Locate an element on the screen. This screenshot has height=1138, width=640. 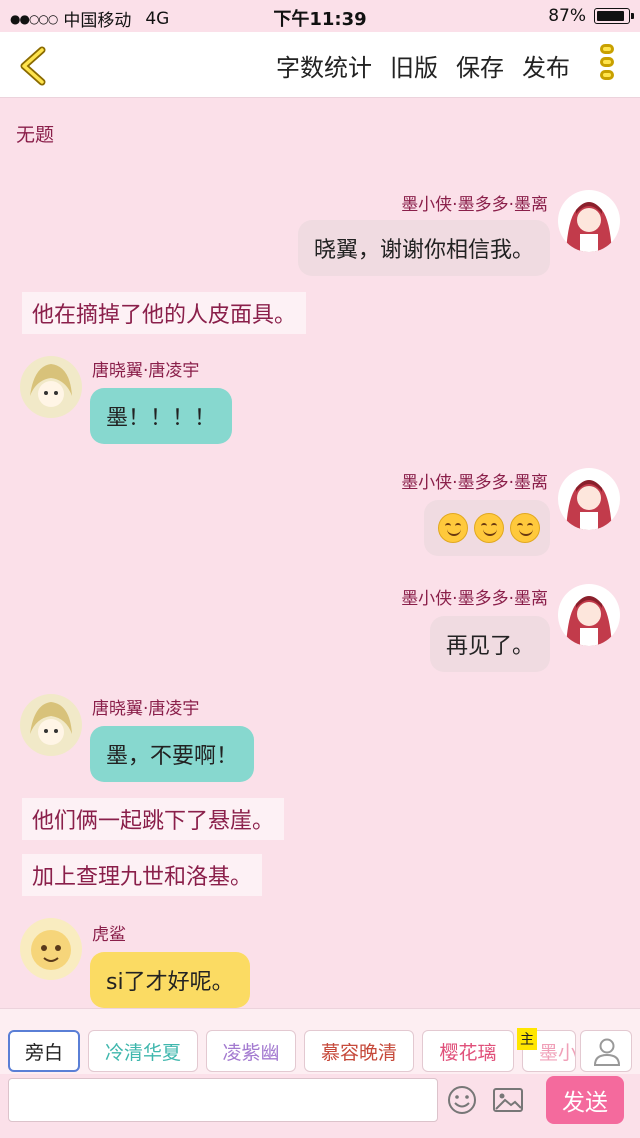
message-bubble: 墨！！！！ is located at coordinates (161, 416).